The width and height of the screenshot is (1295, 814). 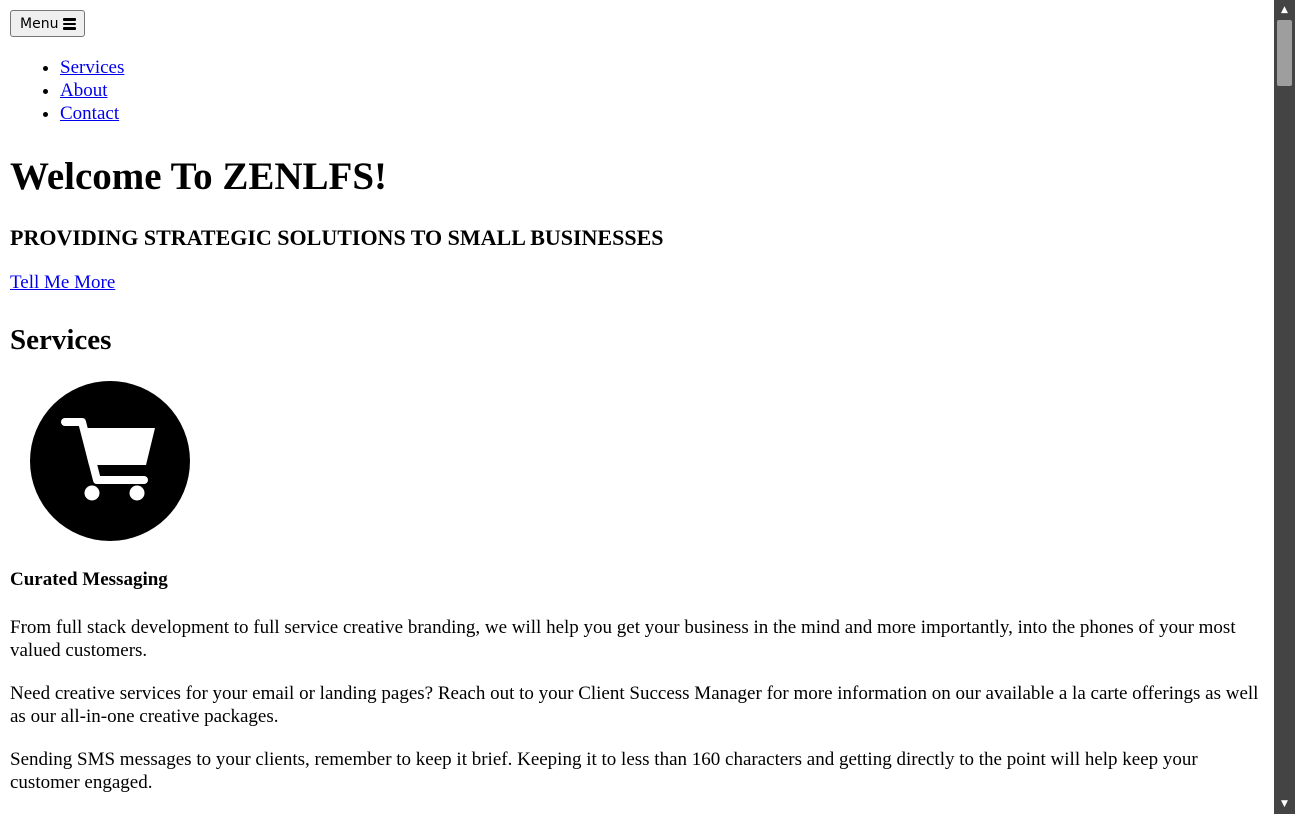 What do you see at coordinates (662, 67) in the screenshot?
I see `nav-item-services: Services` at bounding box center [662, 67].